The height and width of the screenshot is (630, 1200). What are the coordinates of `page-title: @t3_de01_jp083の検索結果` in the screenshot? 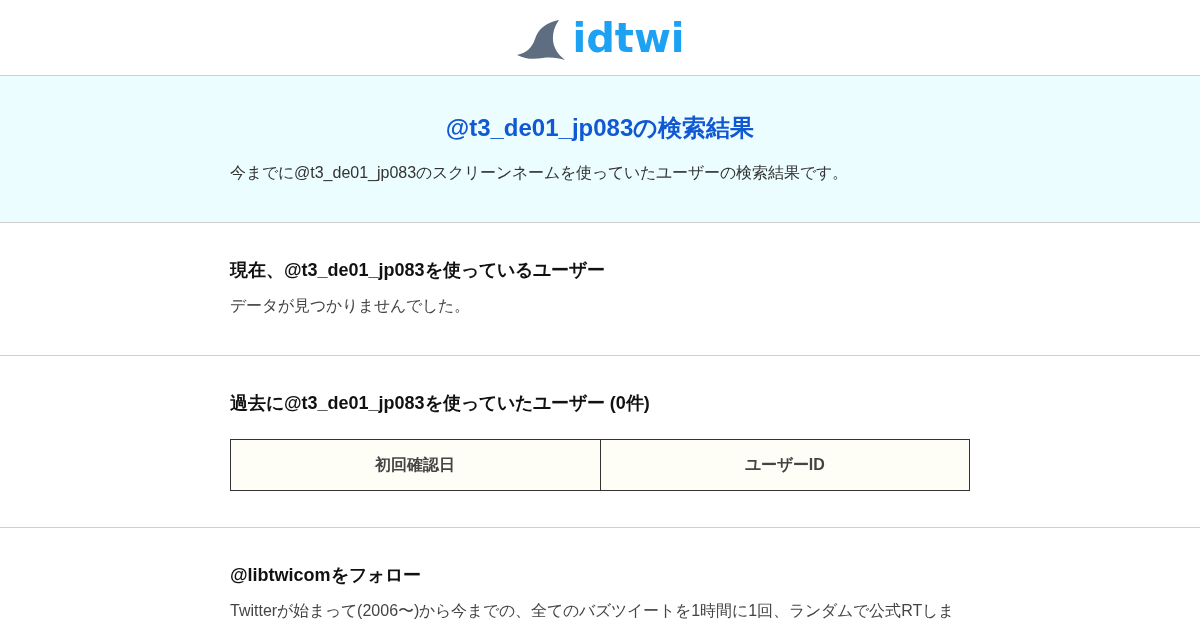 It's located at (600, 128).